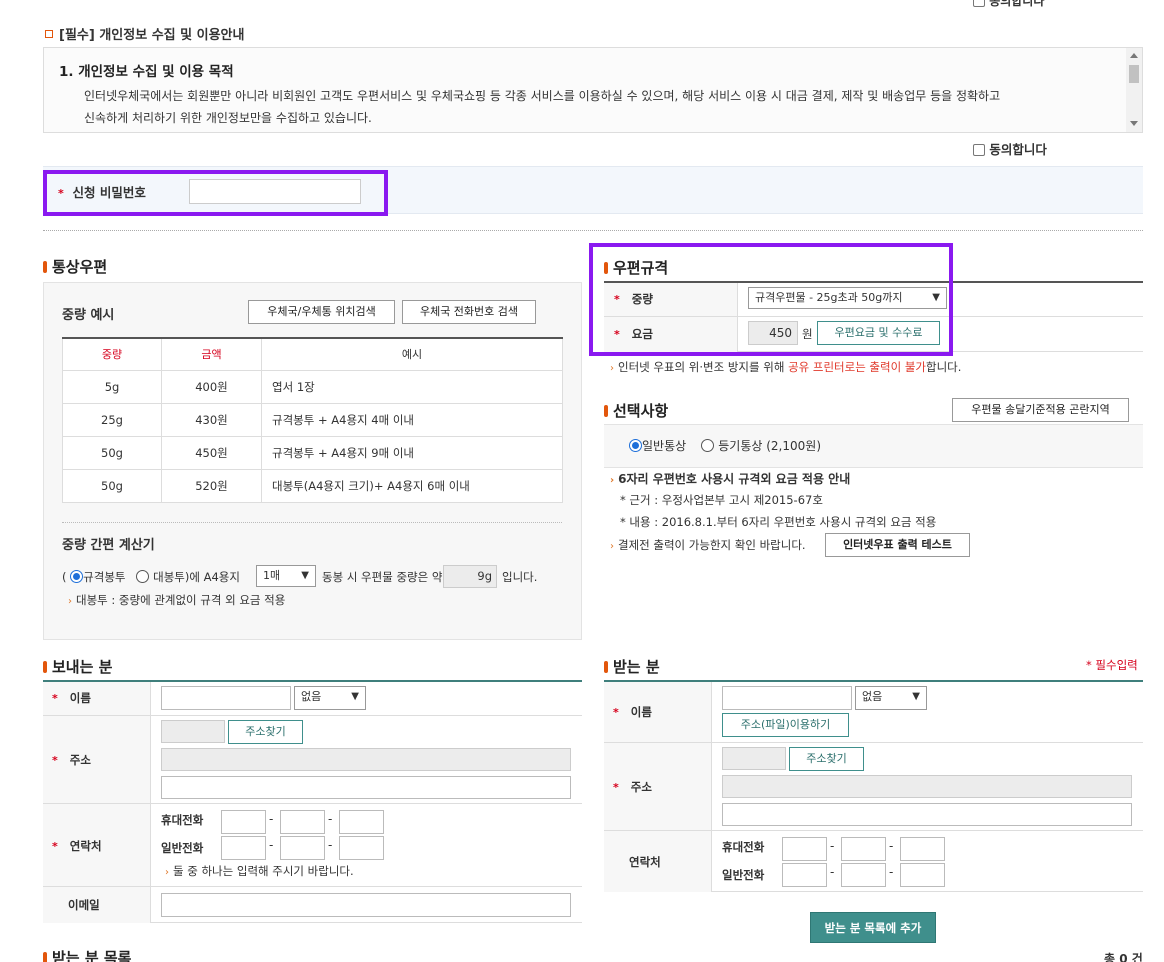 This screenshot has width=1164, height=962. What do you see at coordinates (366, 905) in the screenshot?
I see `sender-email-input` at bounding box center [366, 905].